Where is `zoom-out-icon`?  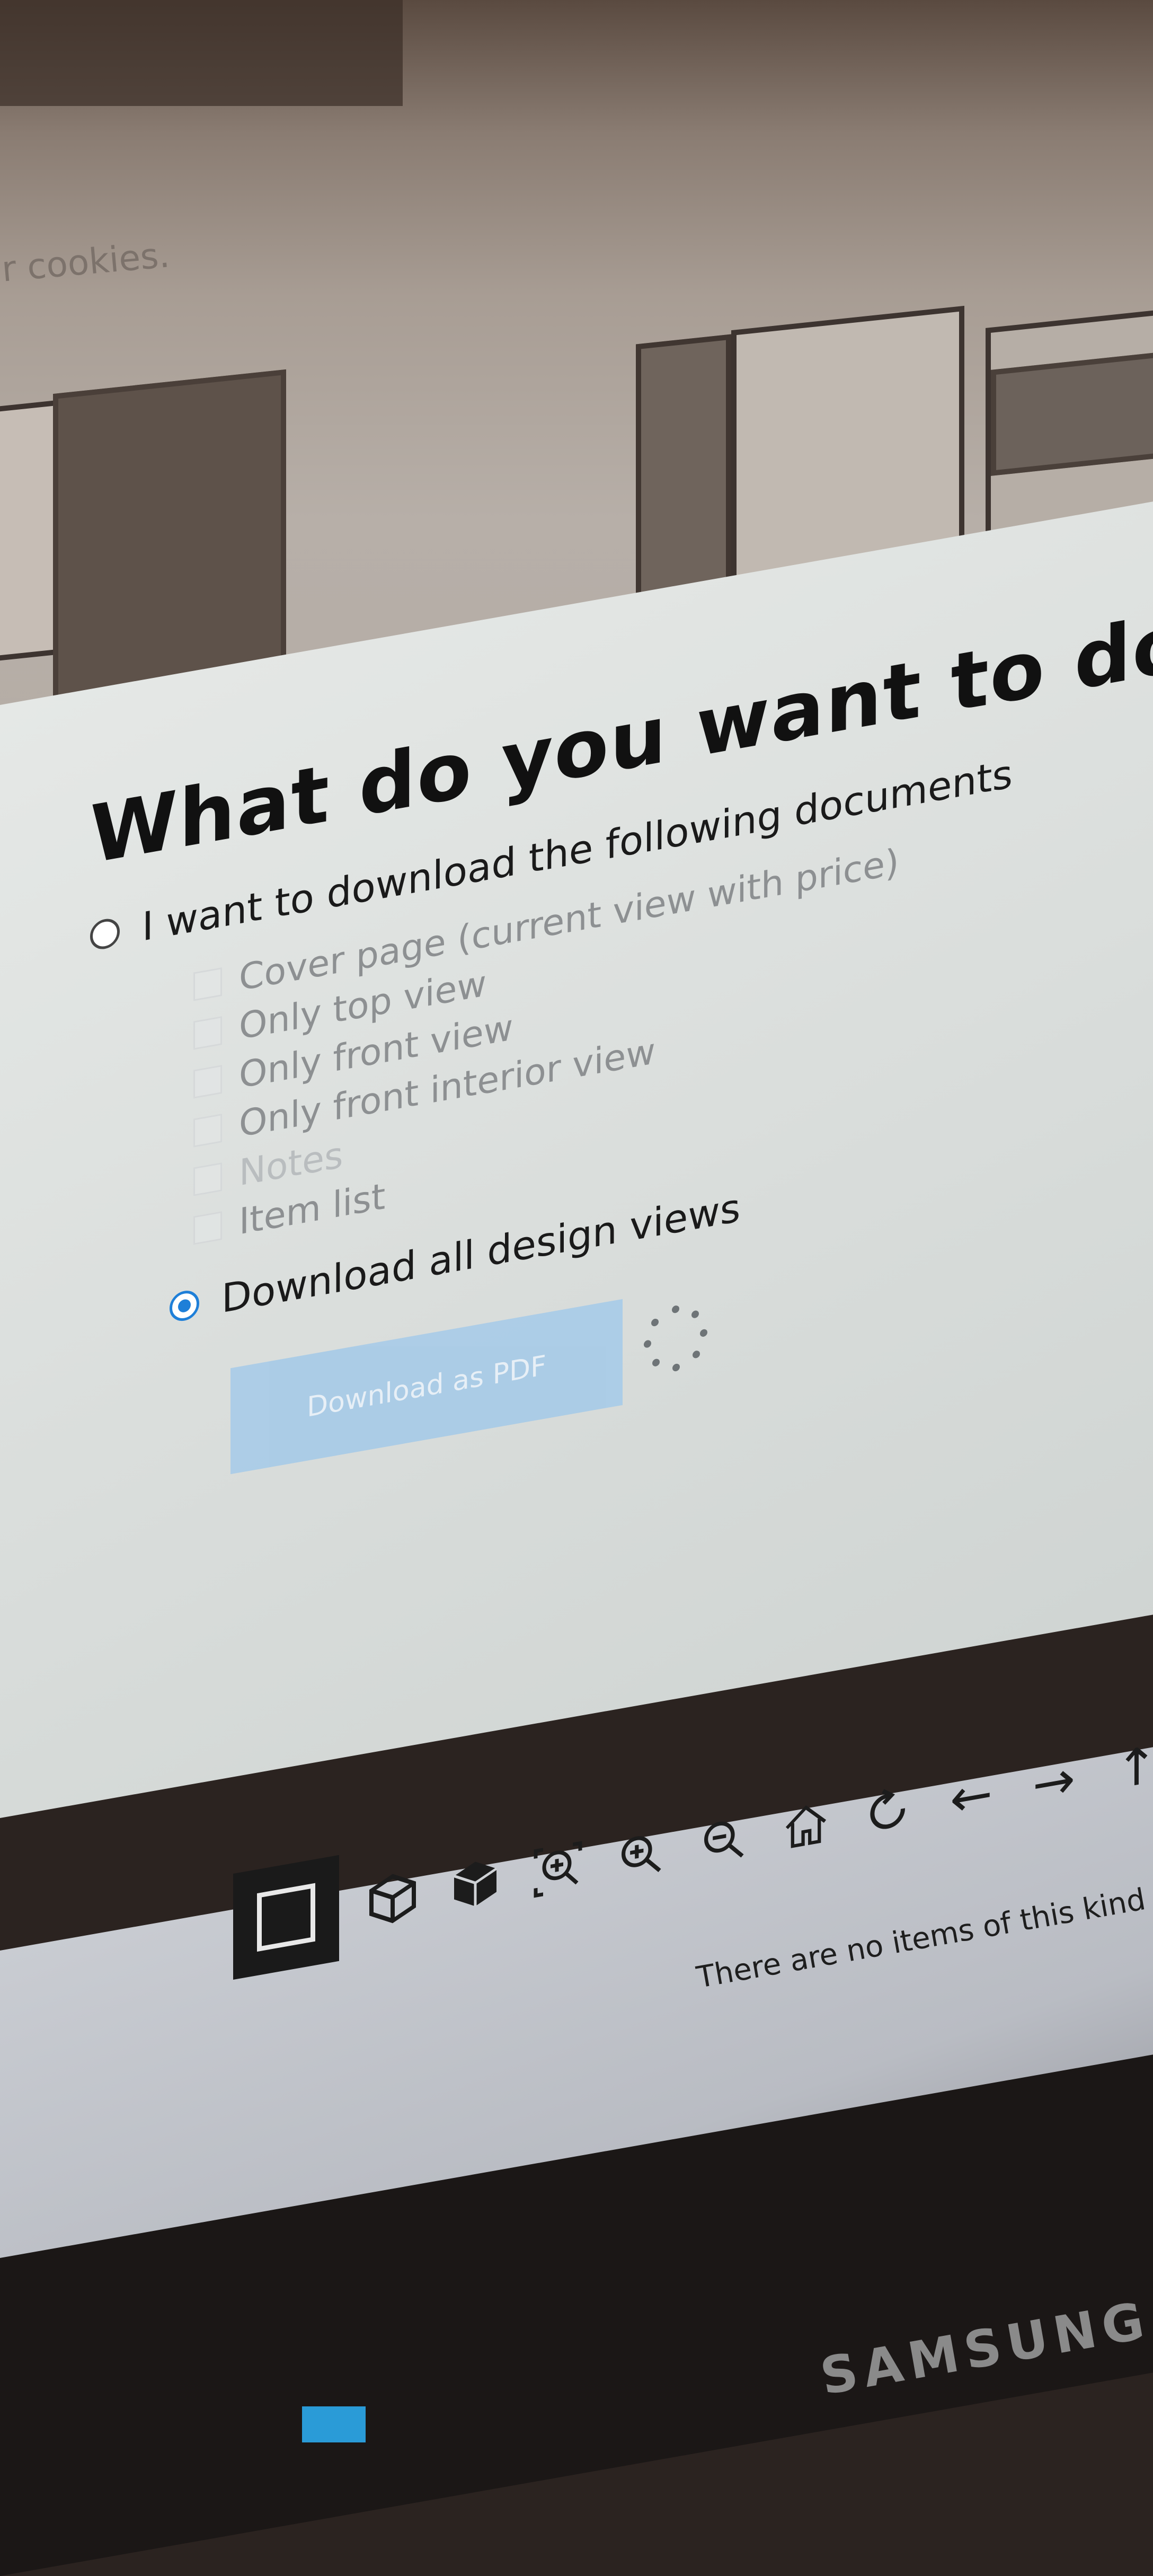 zoom-out-icon is located at coordinates (723, 1840).